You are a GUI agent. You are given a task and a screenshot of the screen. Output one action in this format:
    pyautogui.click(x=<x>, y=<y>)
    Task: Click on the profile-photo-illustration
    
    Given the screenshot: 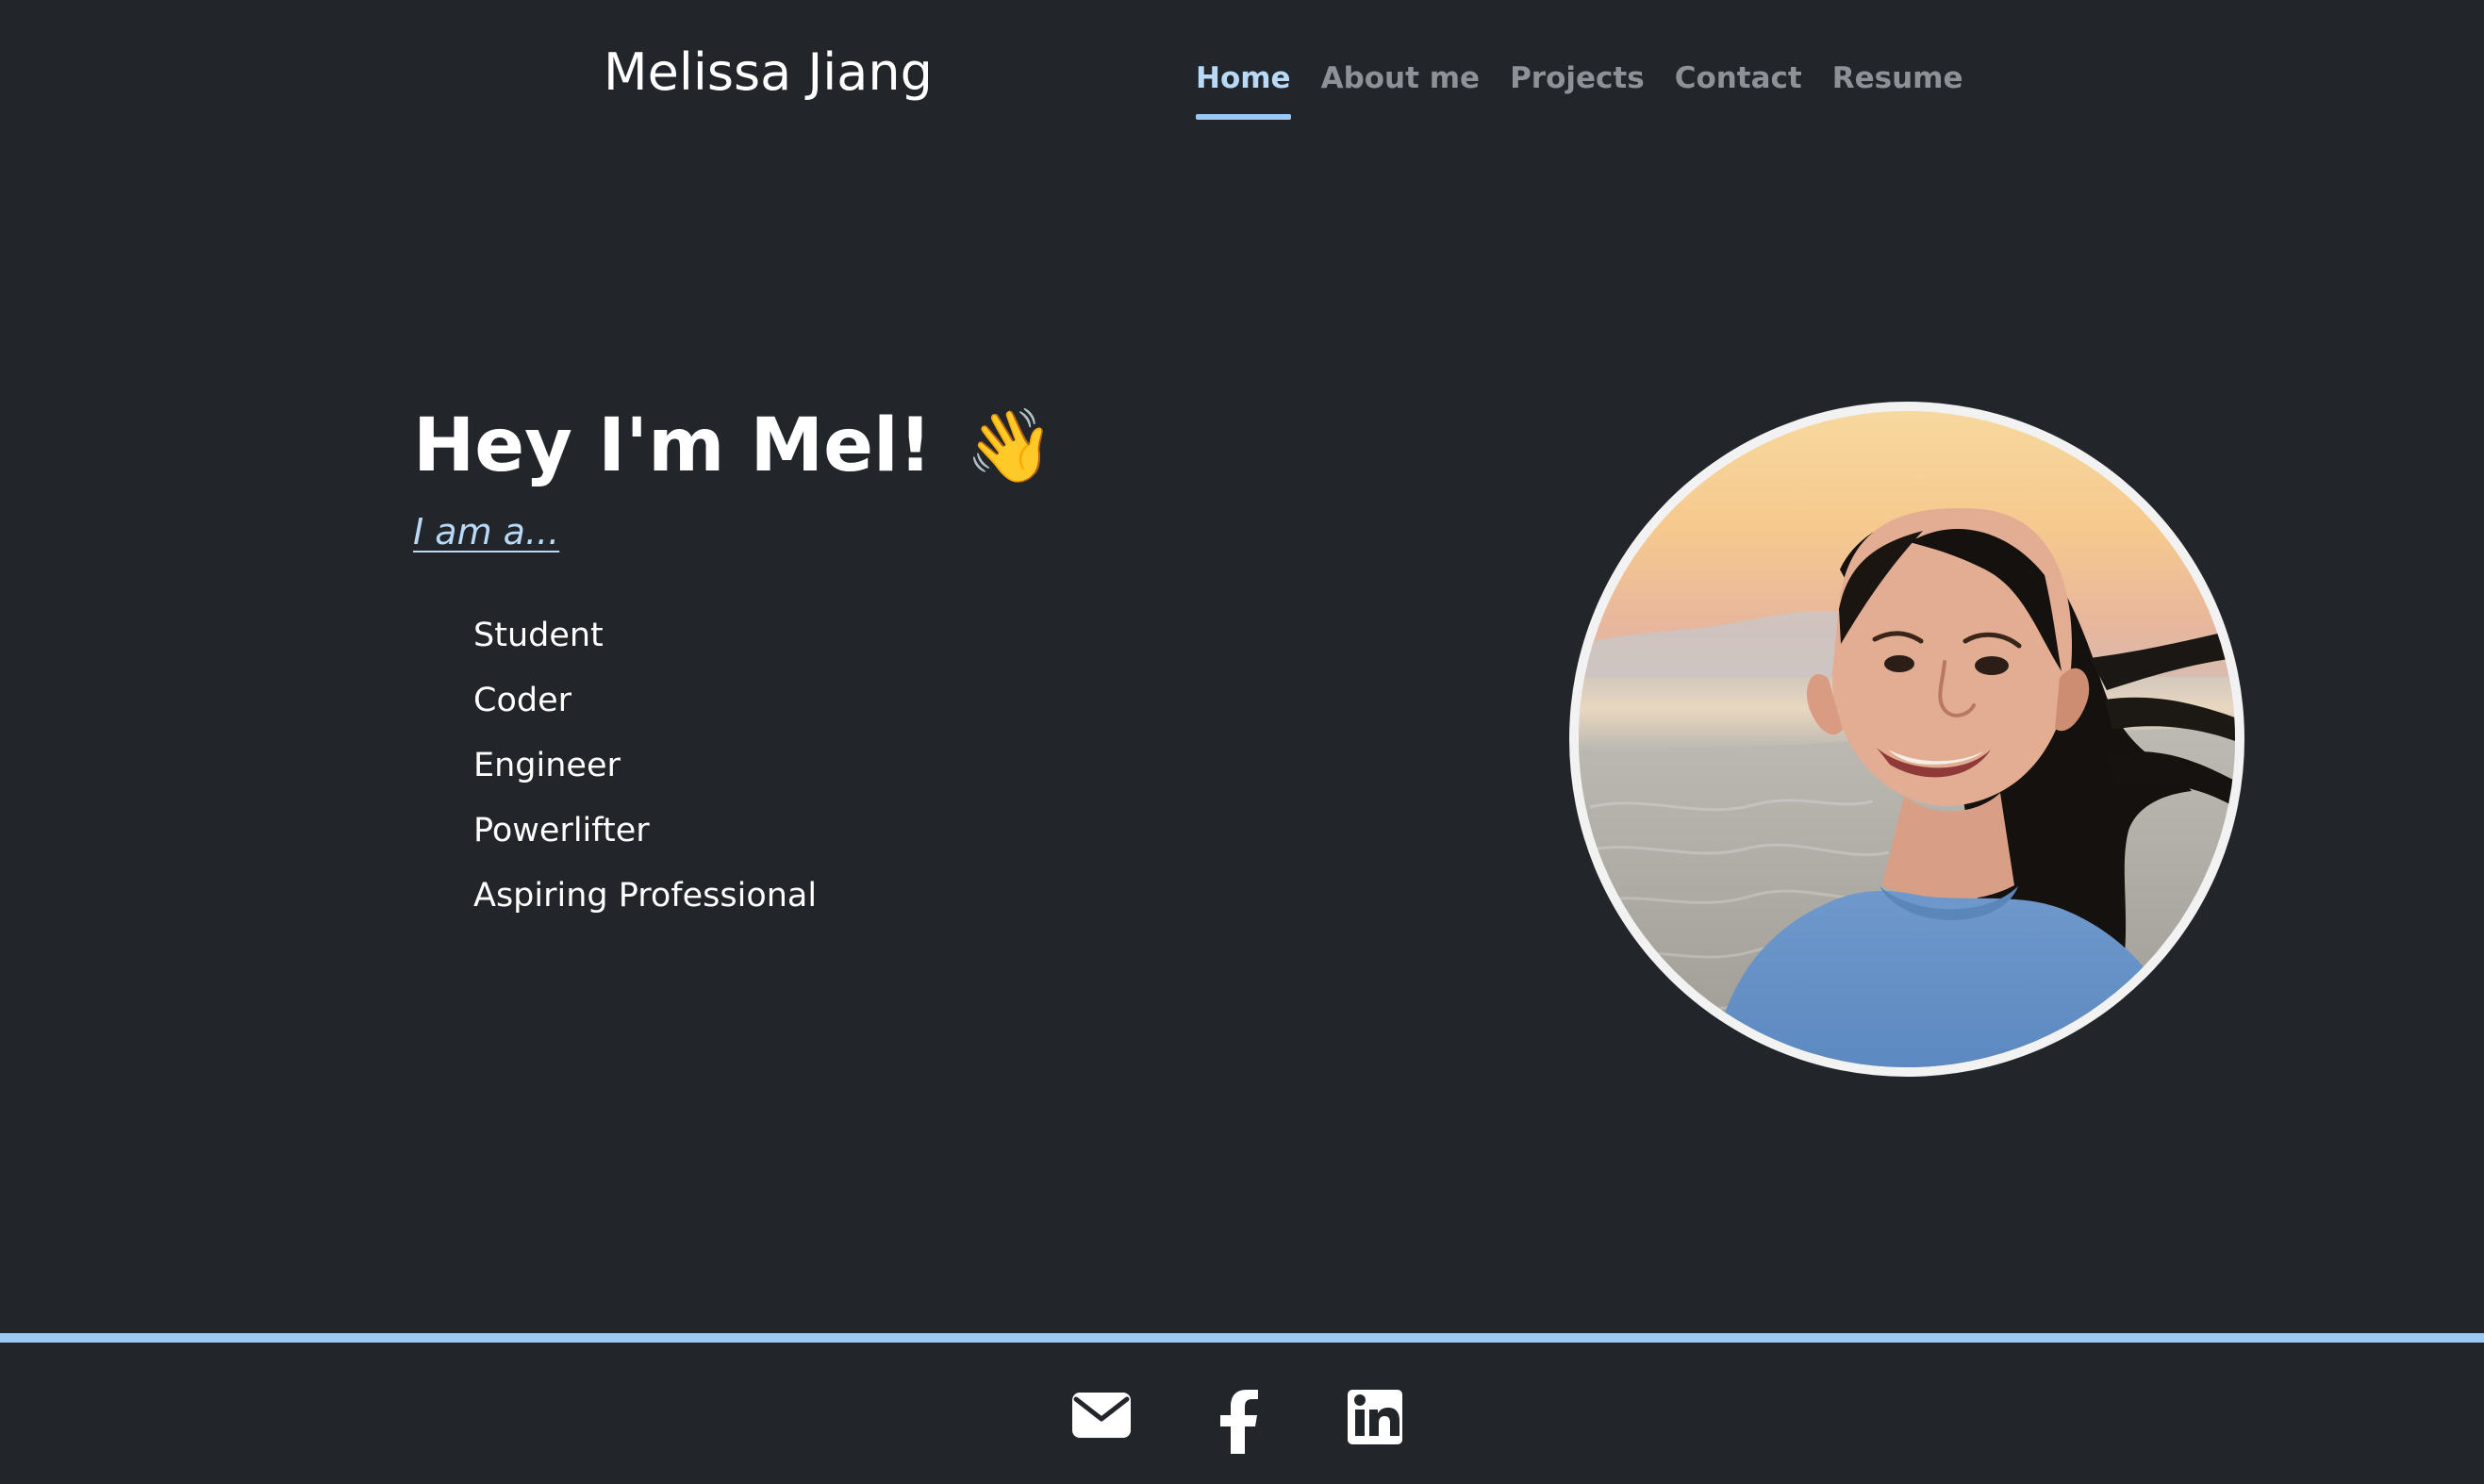 What is the action you would take?
    pyautogui.click(x=1907, y=739)
    